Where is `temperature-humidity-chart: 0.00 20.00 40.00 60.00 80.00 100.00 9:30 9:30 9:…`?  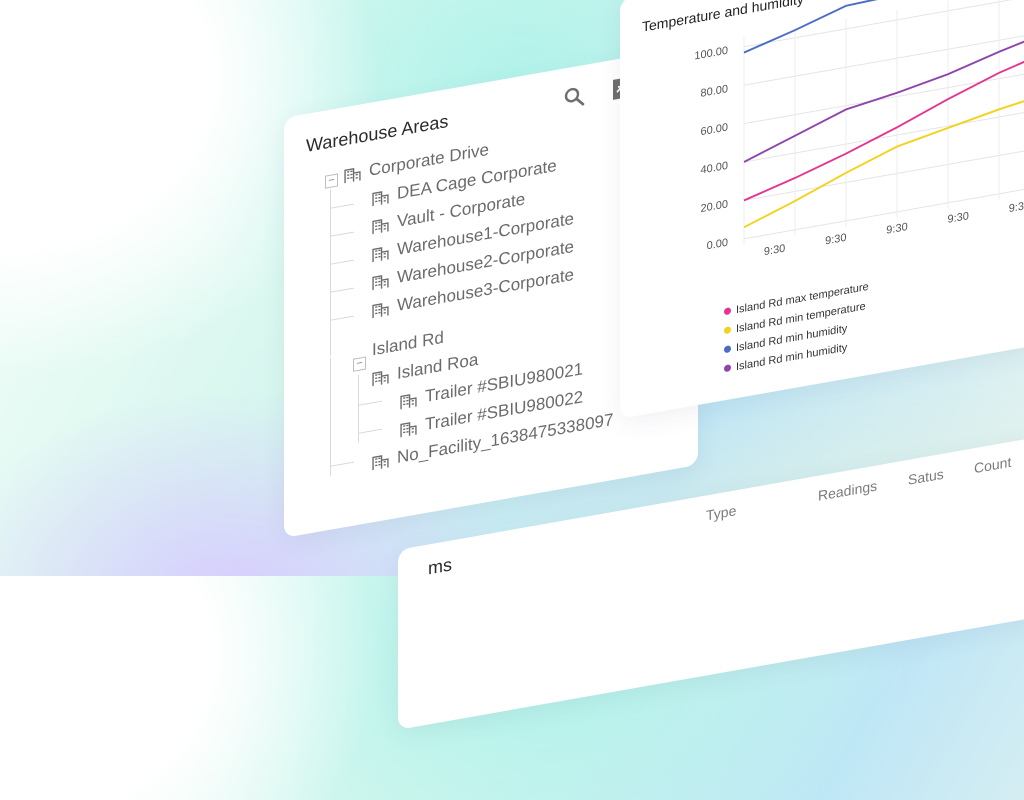
temperature-humidity-chart: 0.00 20.00 40.00 60.00 80.00 100.00 9:30 9:30 9:… is located at coordinates (859, 129).